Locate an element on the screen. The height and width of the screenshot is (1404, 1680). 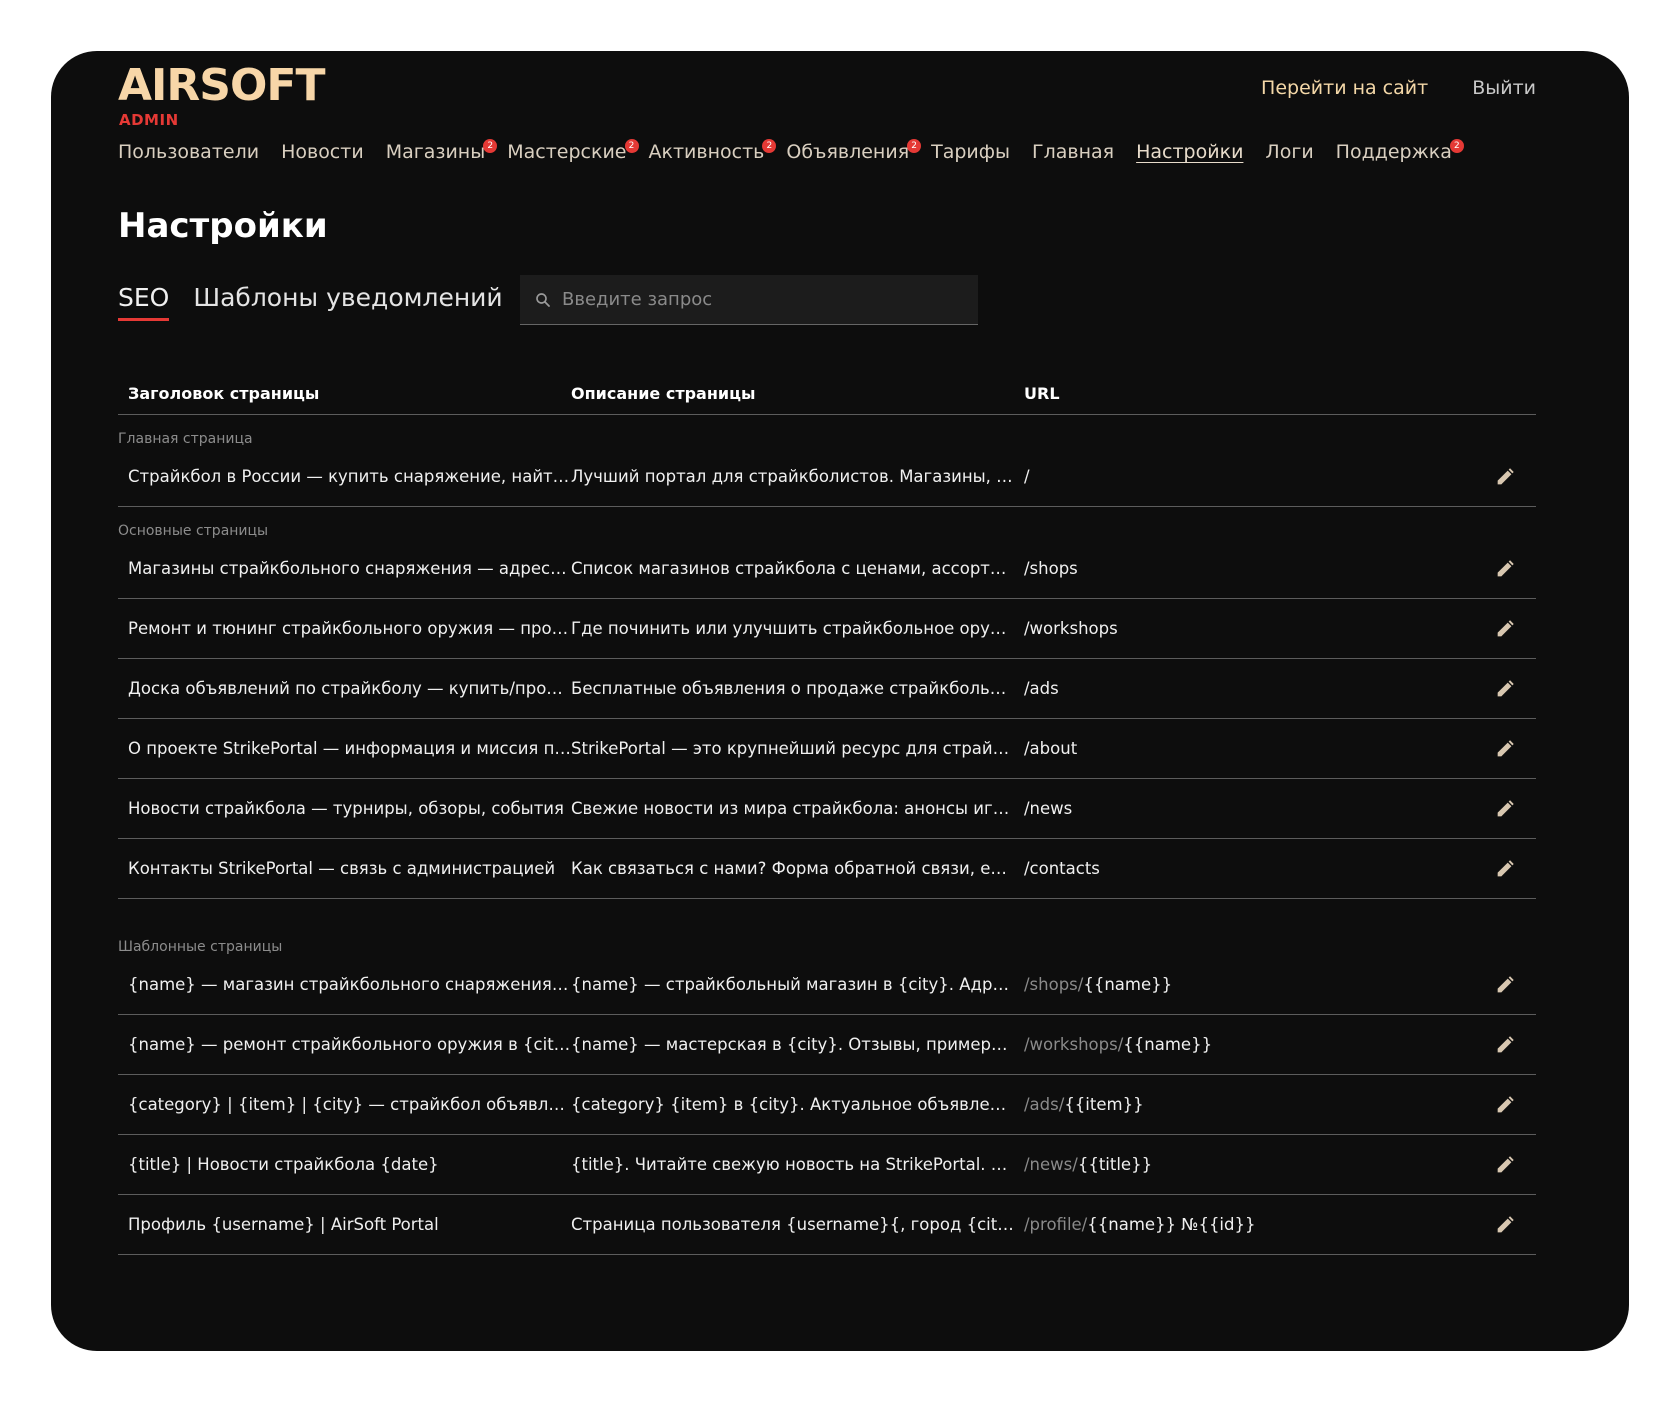
search-box is located at coordinates (749, 300).